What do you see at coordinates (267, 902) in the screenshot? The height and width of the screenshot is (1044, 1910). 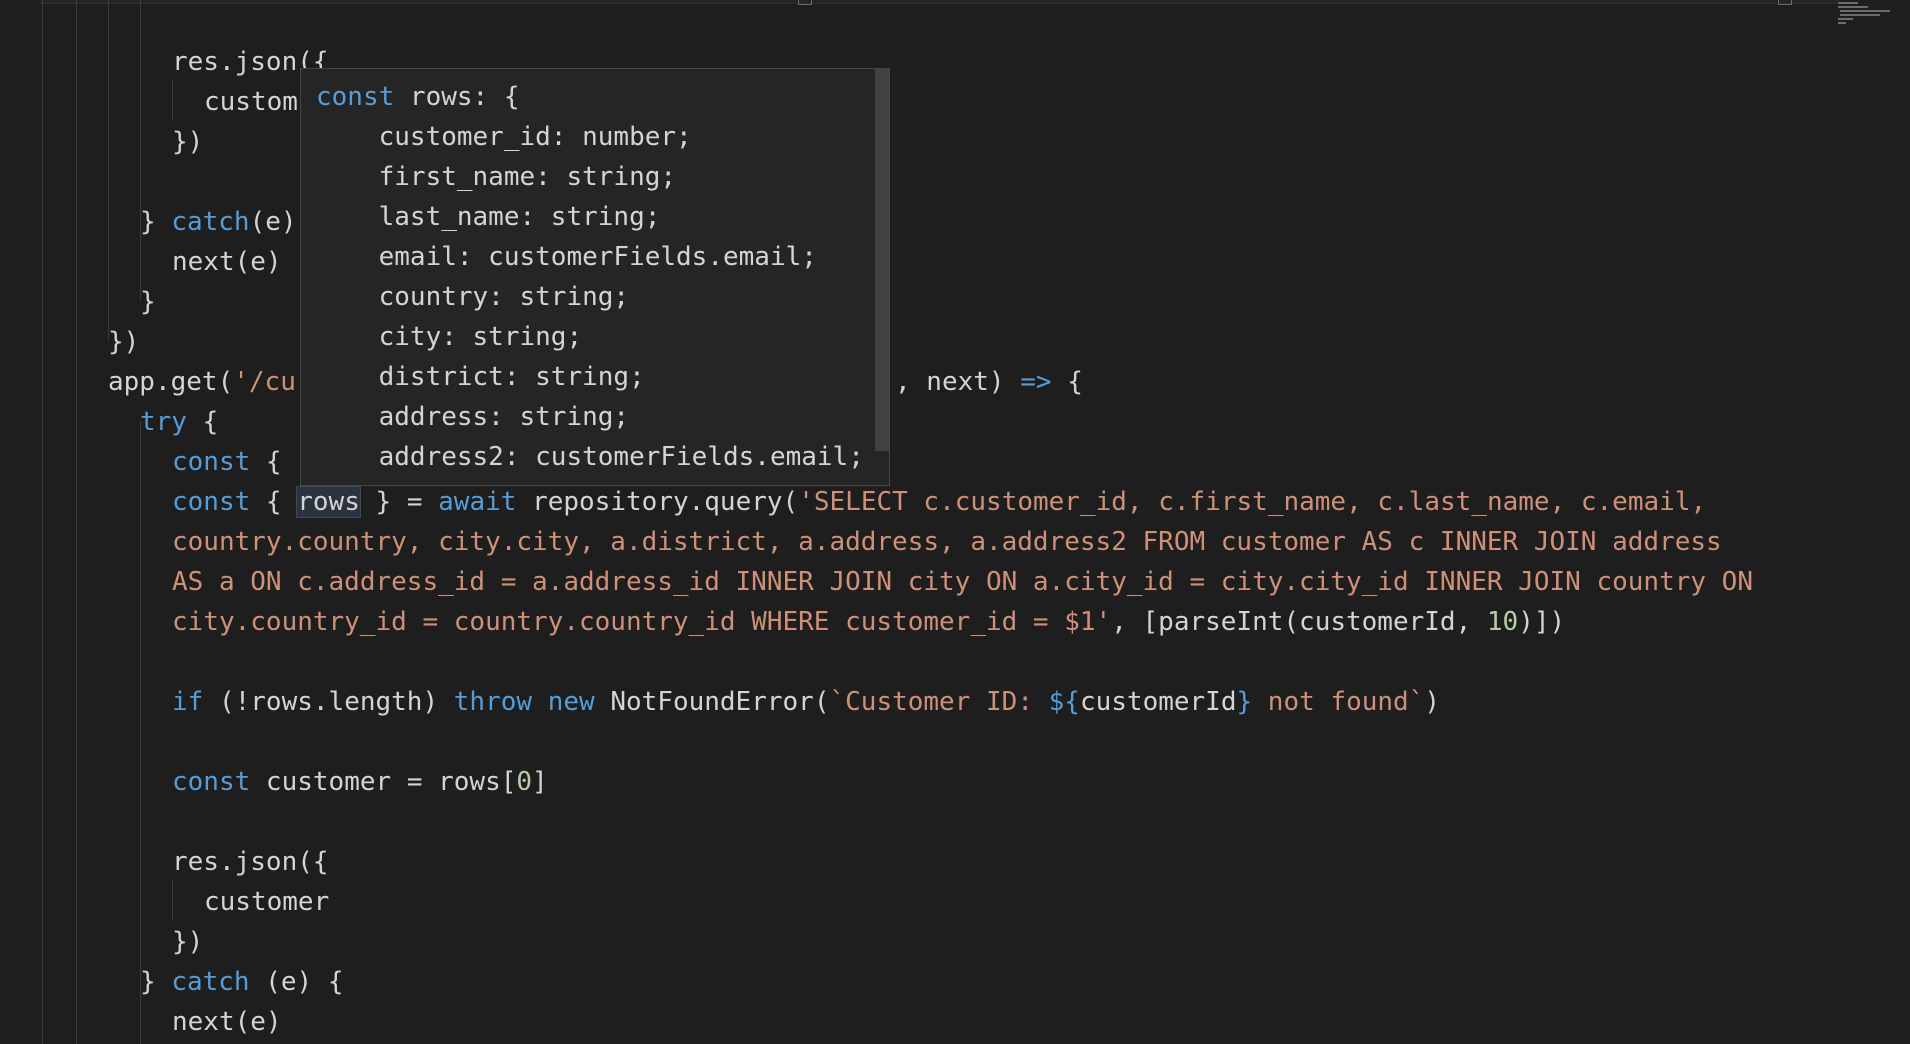 I see `code-line: customer` at bounding box center [267, 902].